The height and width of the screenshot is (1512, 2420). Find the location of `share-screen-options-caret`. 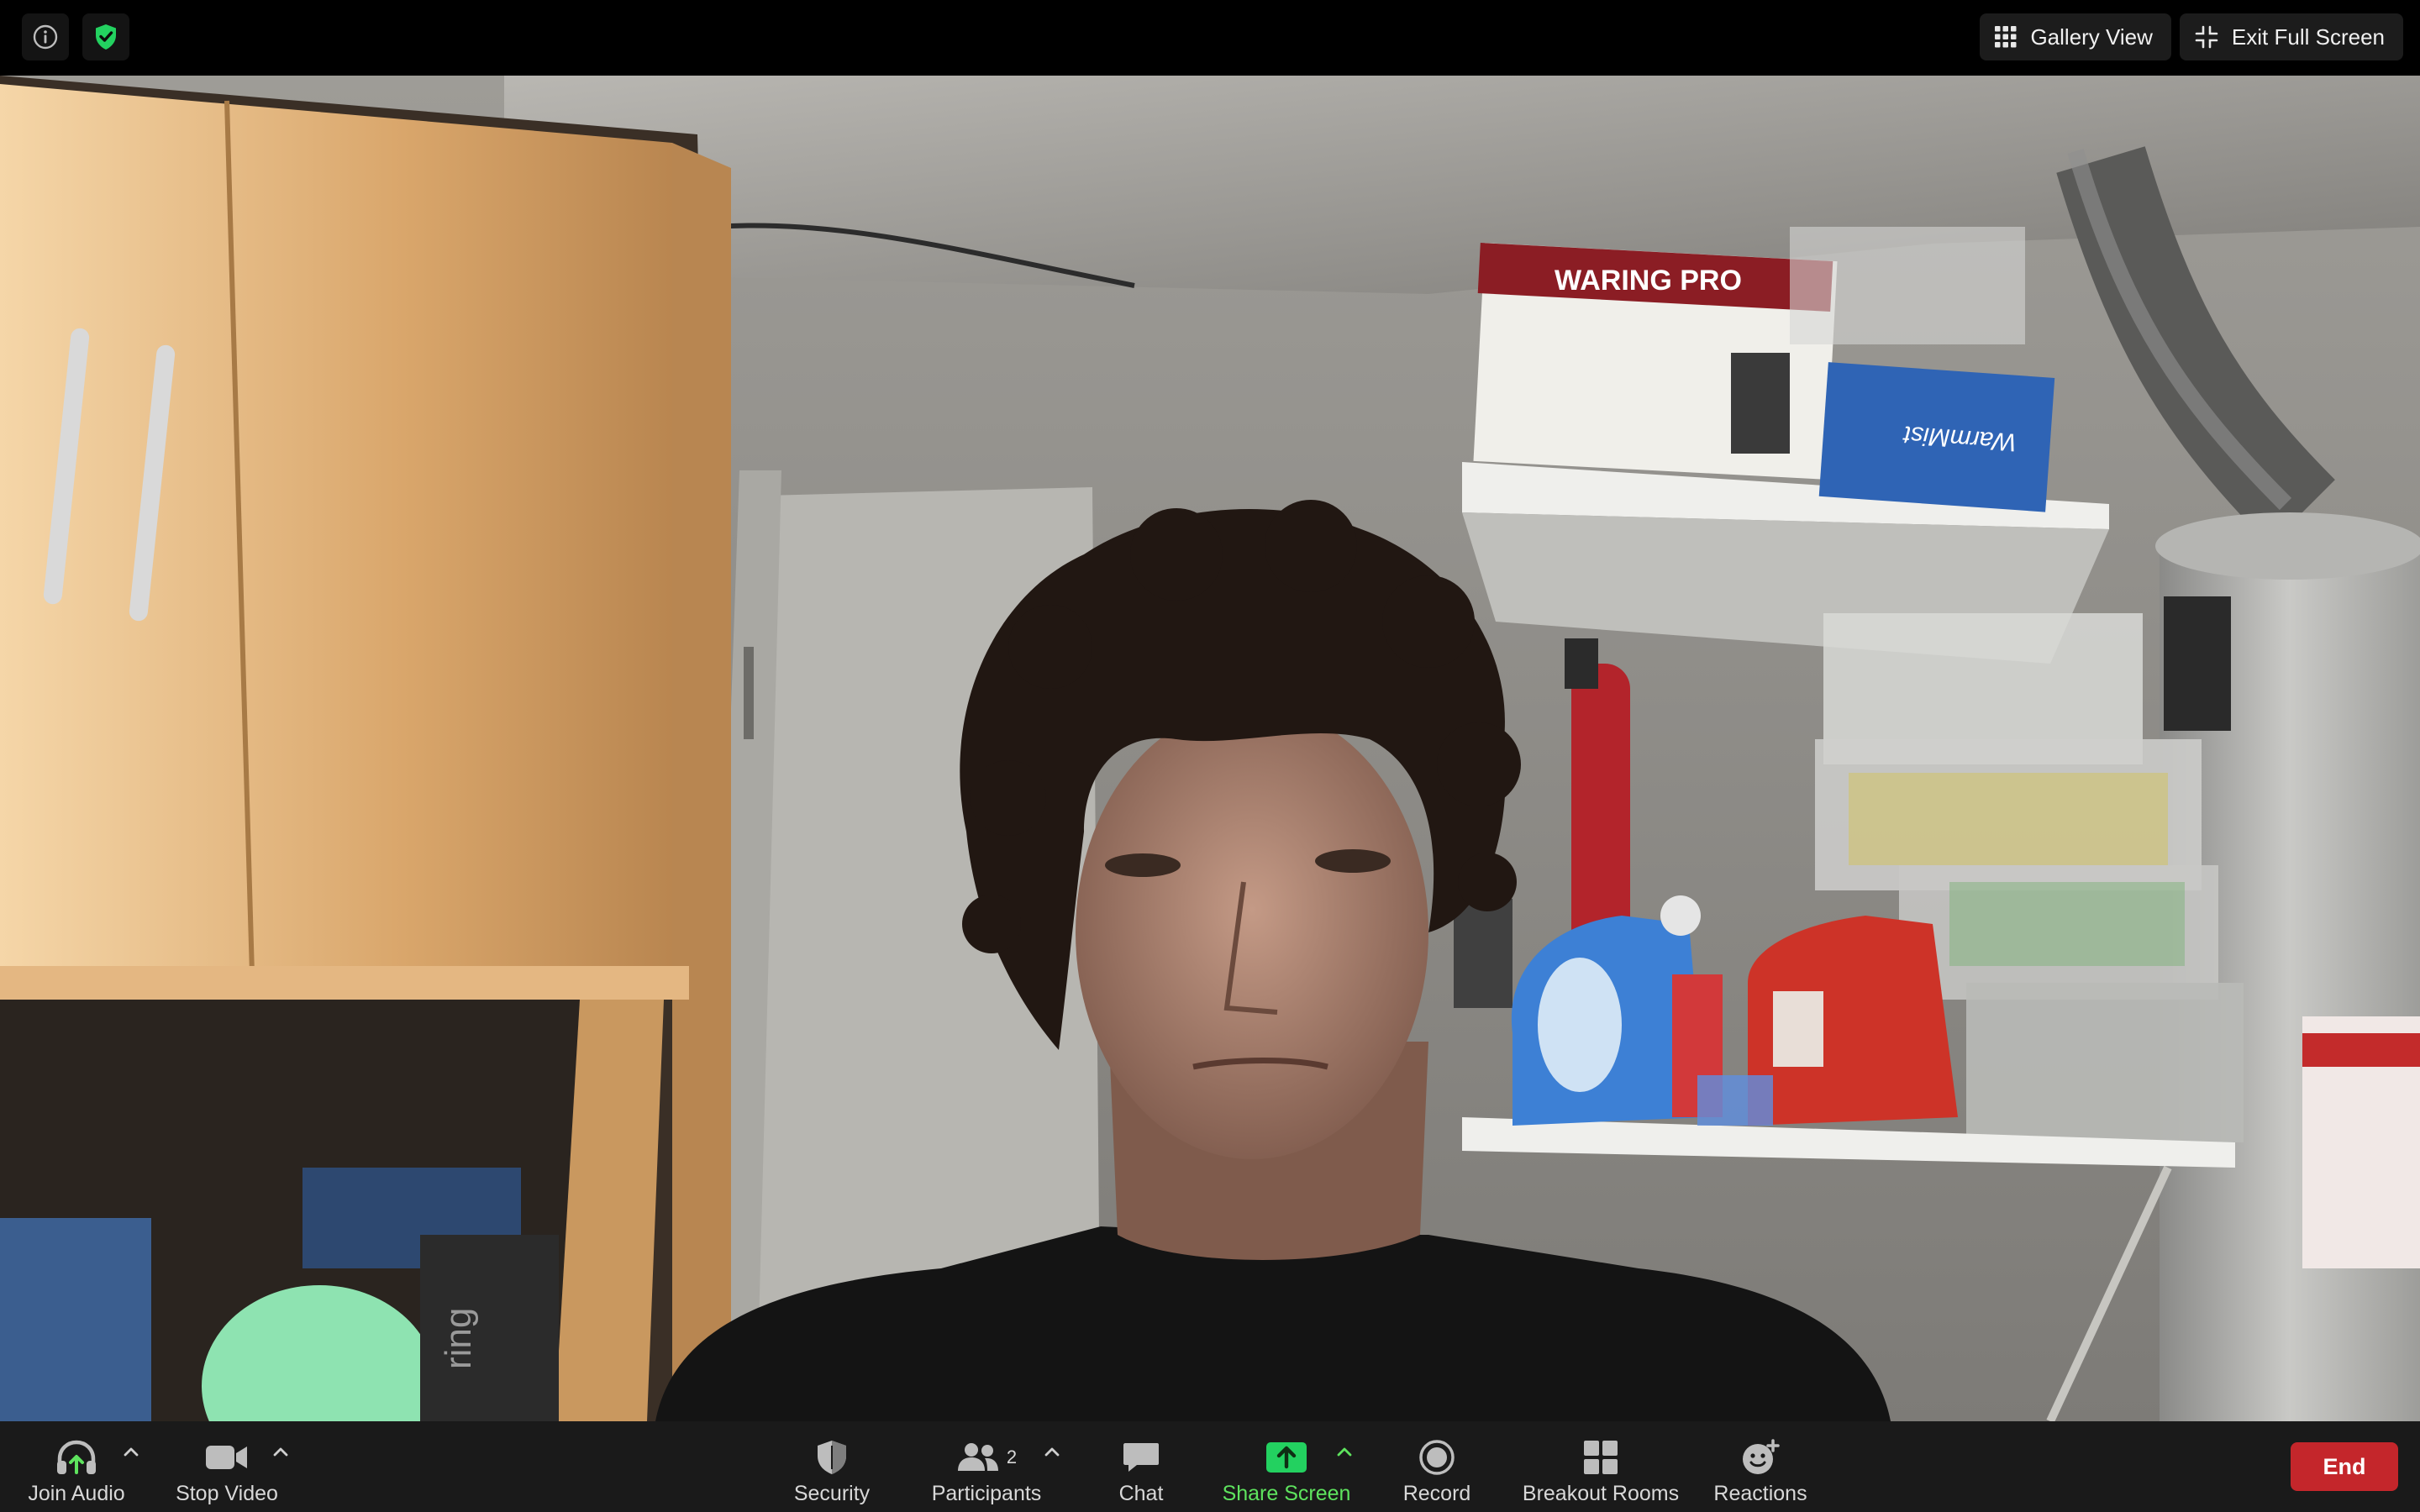

share-screen-options-caret is located at coordinates (1345, 1451).